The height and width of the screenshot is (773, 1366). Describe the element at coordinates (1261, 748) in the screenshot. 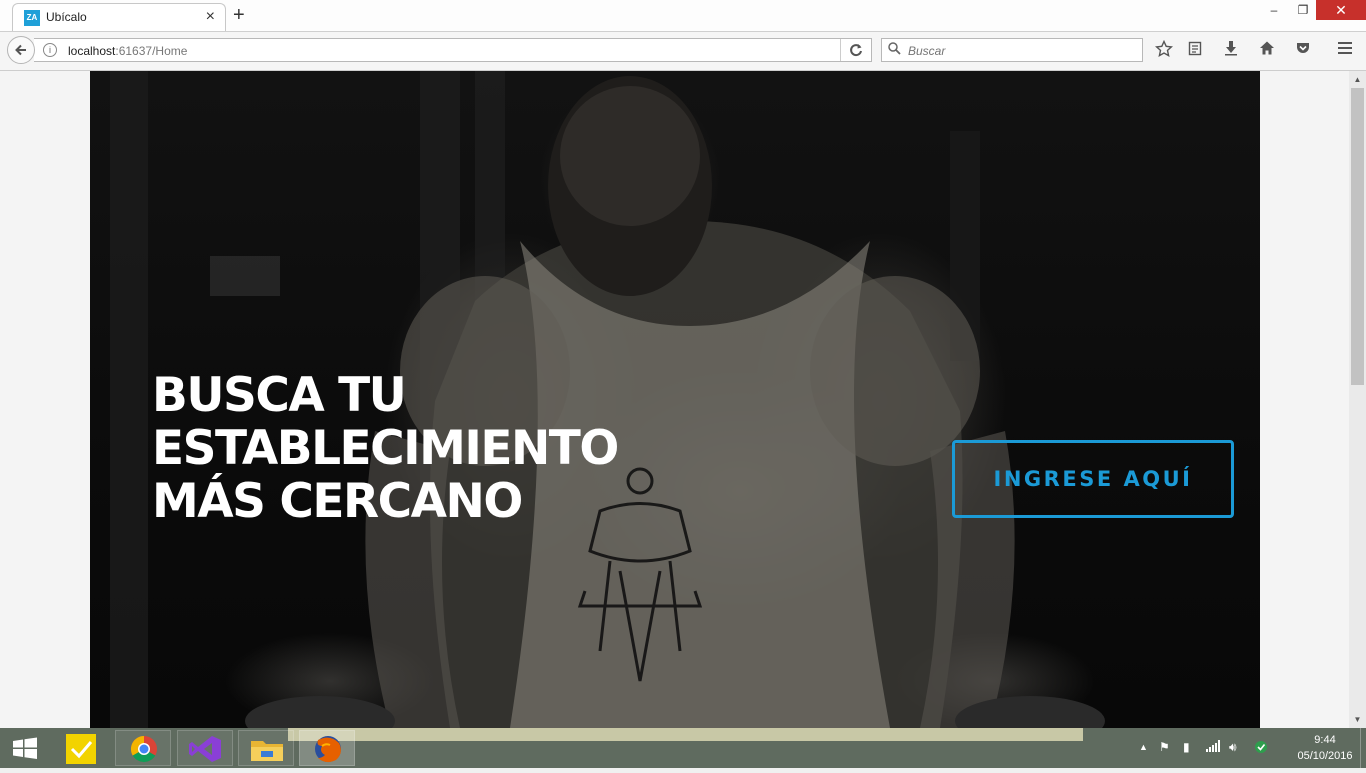

I see `recycle-sync-icon` at that location.